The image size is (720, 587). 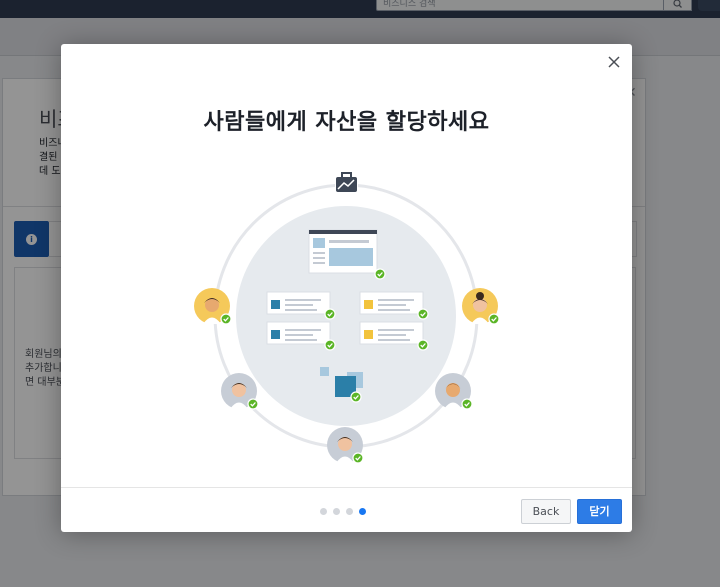 What do you see at coordinates (343, 251) in the screenshot?
I see `page-asset-card` at bounding box center [343, 251].